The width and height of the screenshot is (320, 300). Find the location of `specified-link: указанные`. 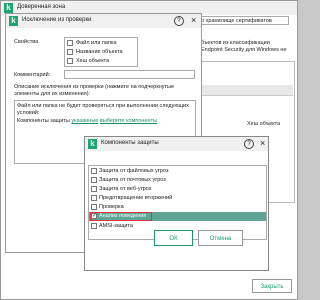

specified-link: указанные is located at coordinates (84, 121).